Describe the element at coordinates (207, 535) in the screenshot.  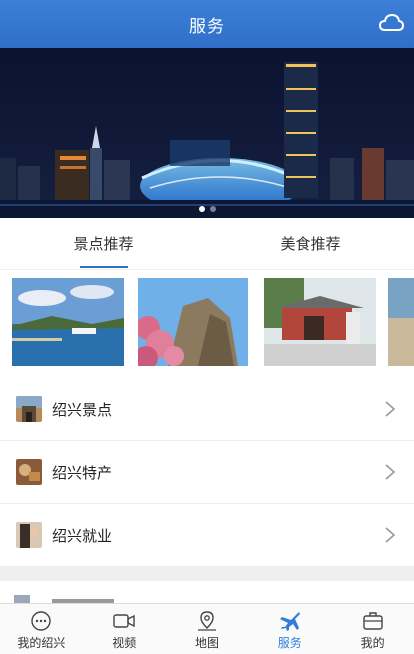
I see `list-item-jobs: 绍兴就业` at that location.